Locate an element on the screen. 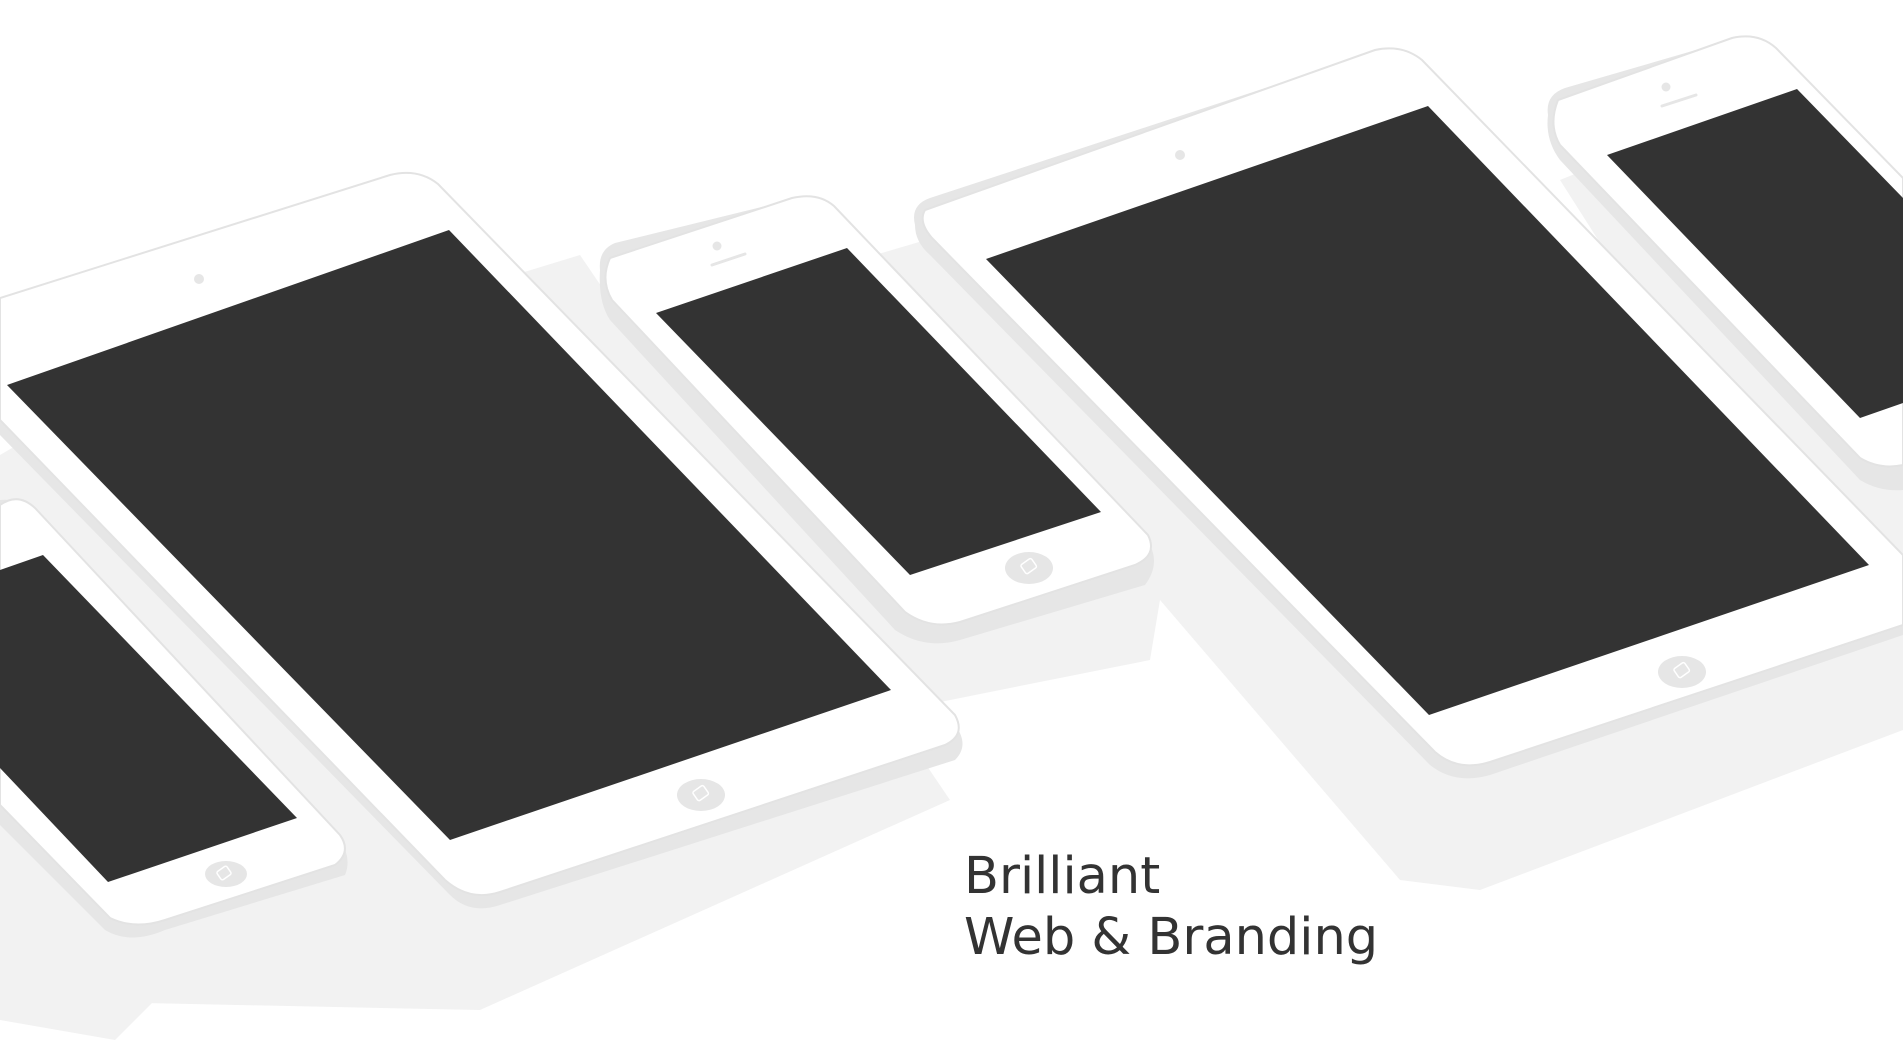 Image resolution: width=1903 pixels, height=1045 pixels. tagline-line-2: Web & Branding is located at coordinates (1171, 937).